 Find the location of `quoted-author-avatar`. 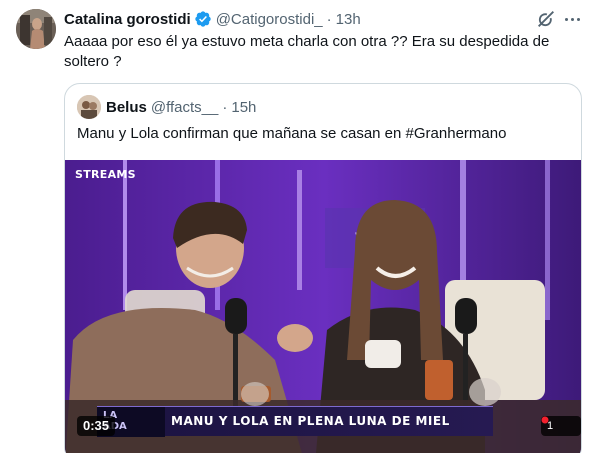

quoted-author-avatar is located at coordinates (89, 107).